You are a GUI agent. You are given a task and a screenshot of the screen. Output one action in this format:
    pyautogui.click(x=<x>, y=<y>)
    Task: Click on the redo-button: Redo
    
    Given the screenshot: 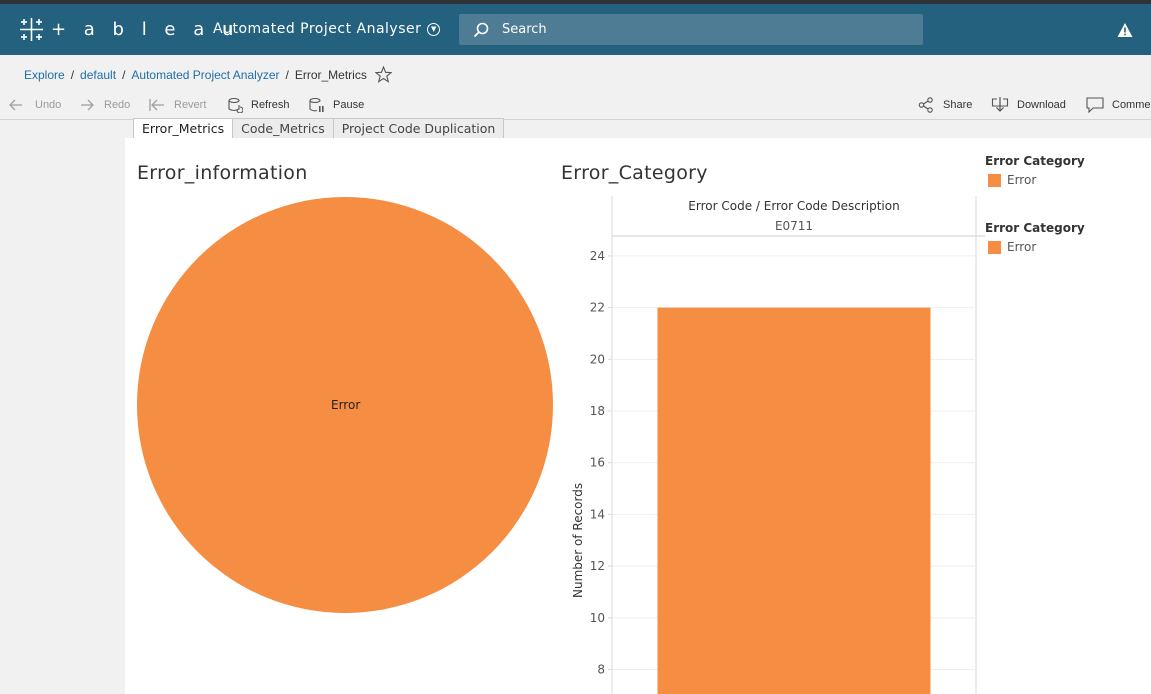 What is the action you would take?
    pyautogui.click(x=105, y=105)
    